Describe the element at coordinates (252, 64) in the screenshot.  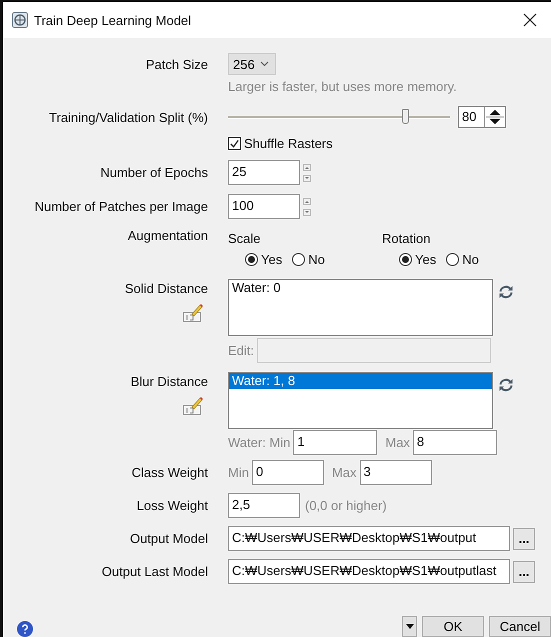
I see `patch-size-dropdown: 256` at that location.